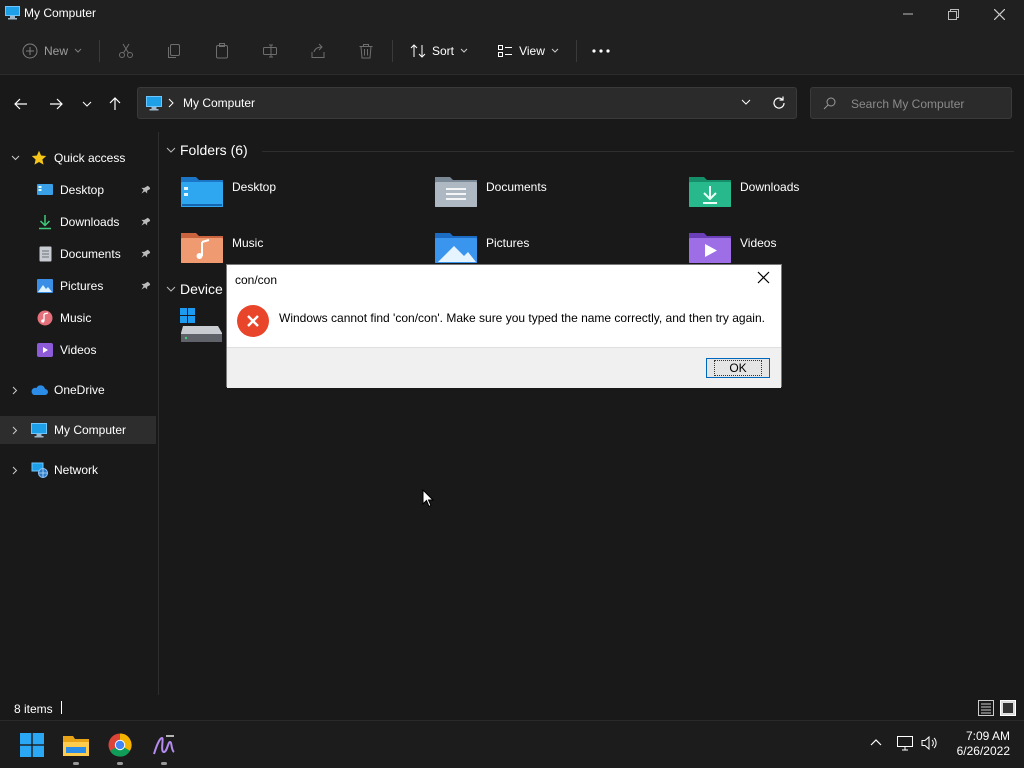 The image size is (1024, 768). Describe the element at coordinates (908, 14) in the screenshot. I see `minimize-button` at that location.